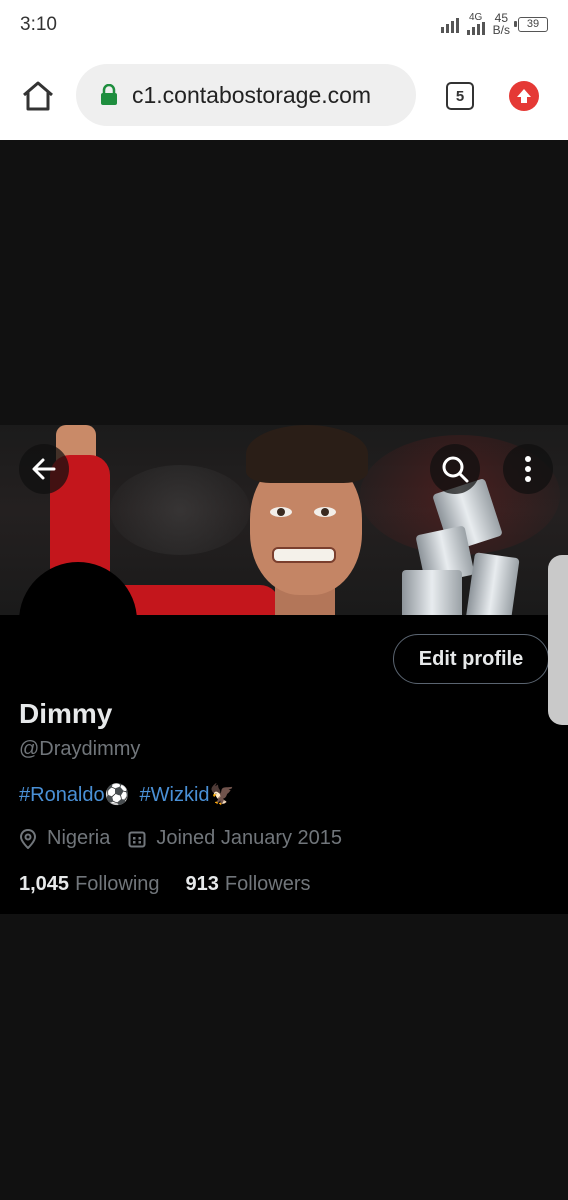 Image resolution: width=568 pixels, height=1200 pixels. I want to click on following-count: 1,045, so click(44, 884).